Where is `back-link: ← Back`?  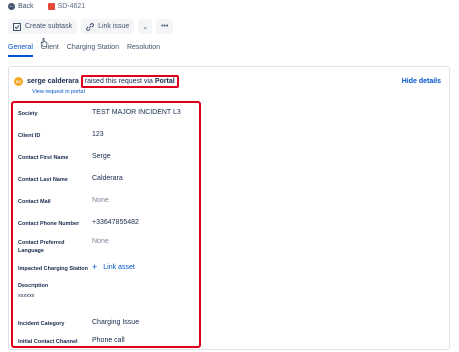
back-link: ← Back is located at coordinates (21, 6).